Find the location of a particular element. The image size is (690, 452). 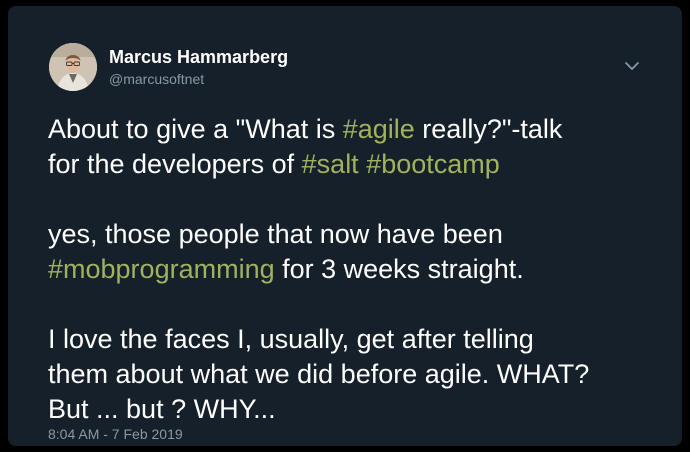

text-segment: for the developers of is located at coordinates (175, 164).